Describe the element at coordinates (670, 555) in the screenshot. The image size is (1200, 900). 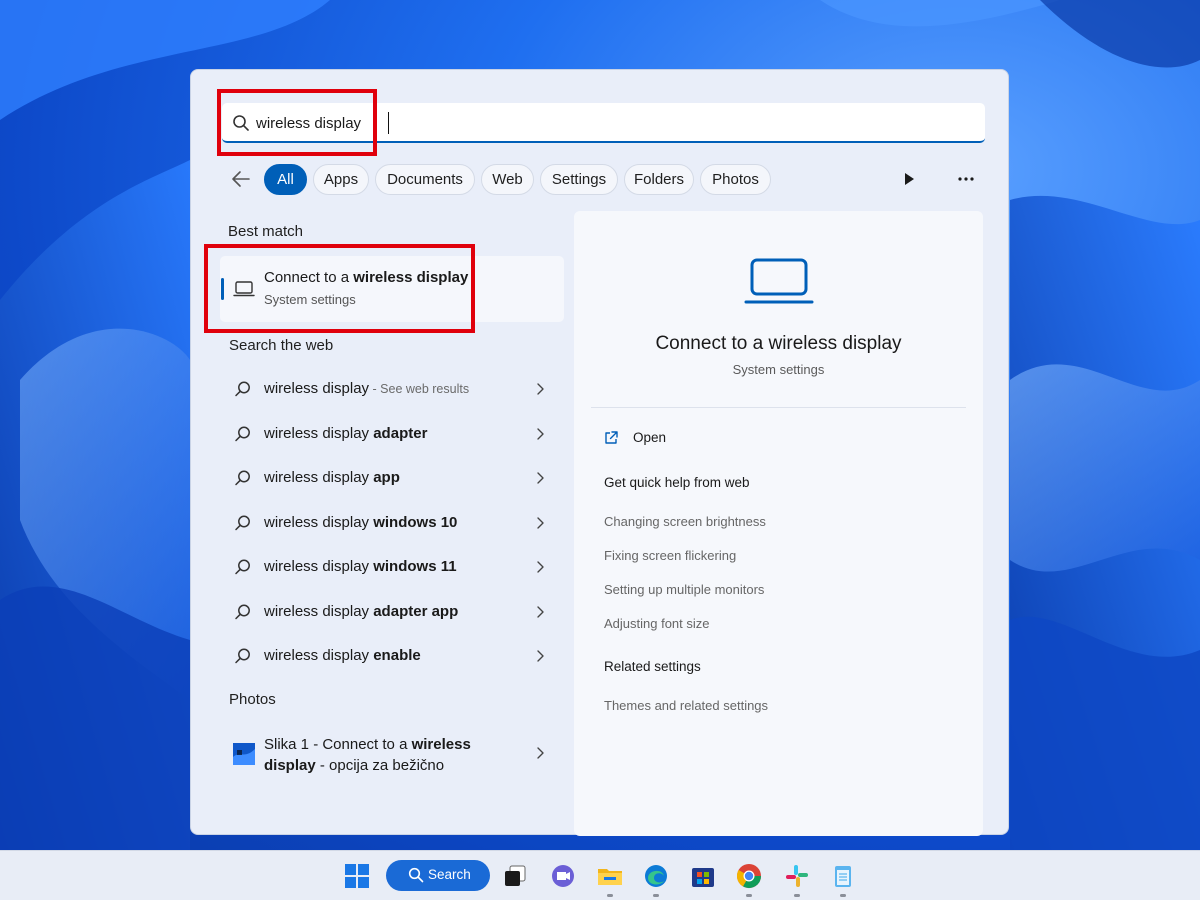
I see `quick-help-link: Fixing screen flickering` at that location.